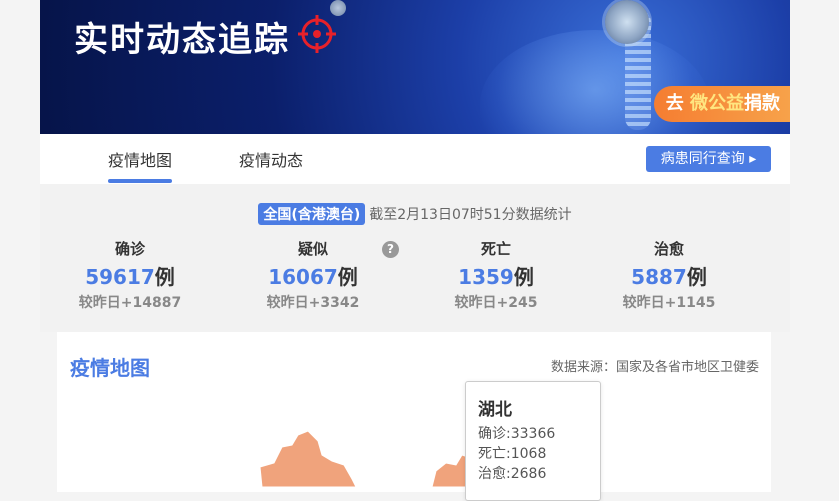 Image resolution: width=839 pixels, height=501 pixels. What do you see at coordinates (659, 277) in the screenshot?
I see `stat-value: 5887` at bounding box center [659, 277].